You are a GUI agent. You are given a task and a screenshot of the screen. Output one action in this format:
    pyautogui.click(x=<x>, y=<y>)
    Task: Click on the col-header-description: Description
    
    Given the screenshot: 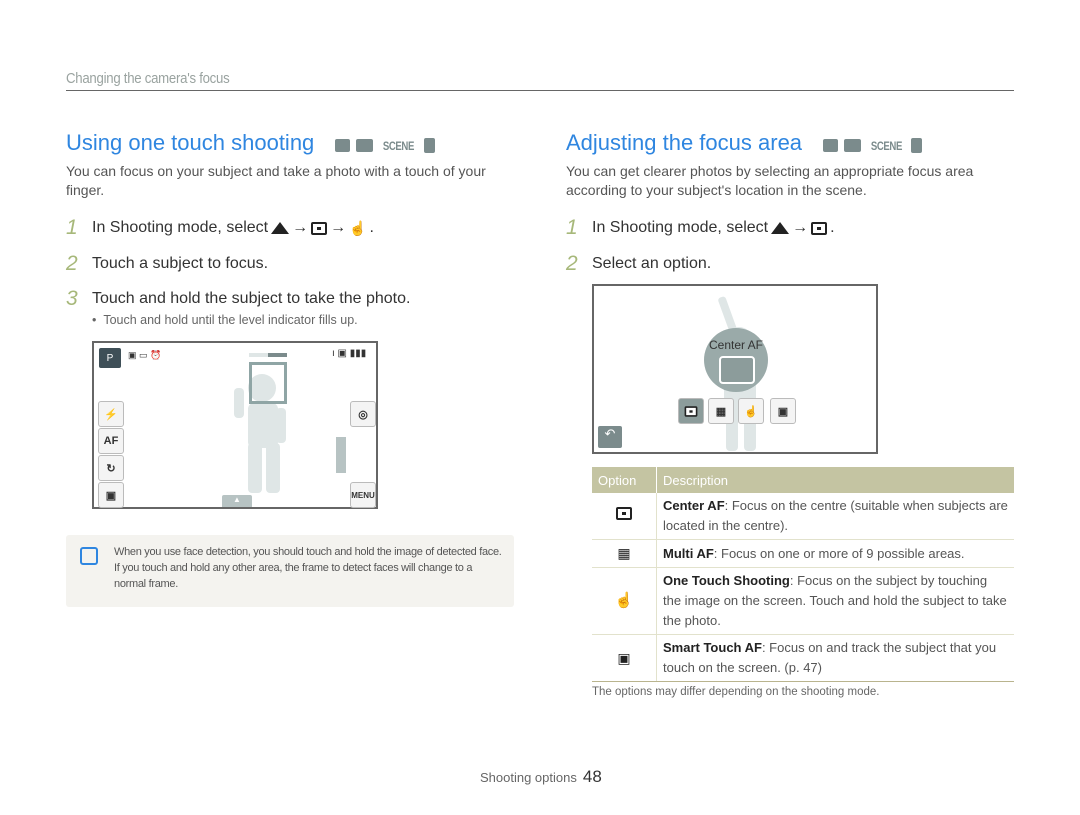 What is the action you would take?
    pyautogui.click(x=835, y=480)
    